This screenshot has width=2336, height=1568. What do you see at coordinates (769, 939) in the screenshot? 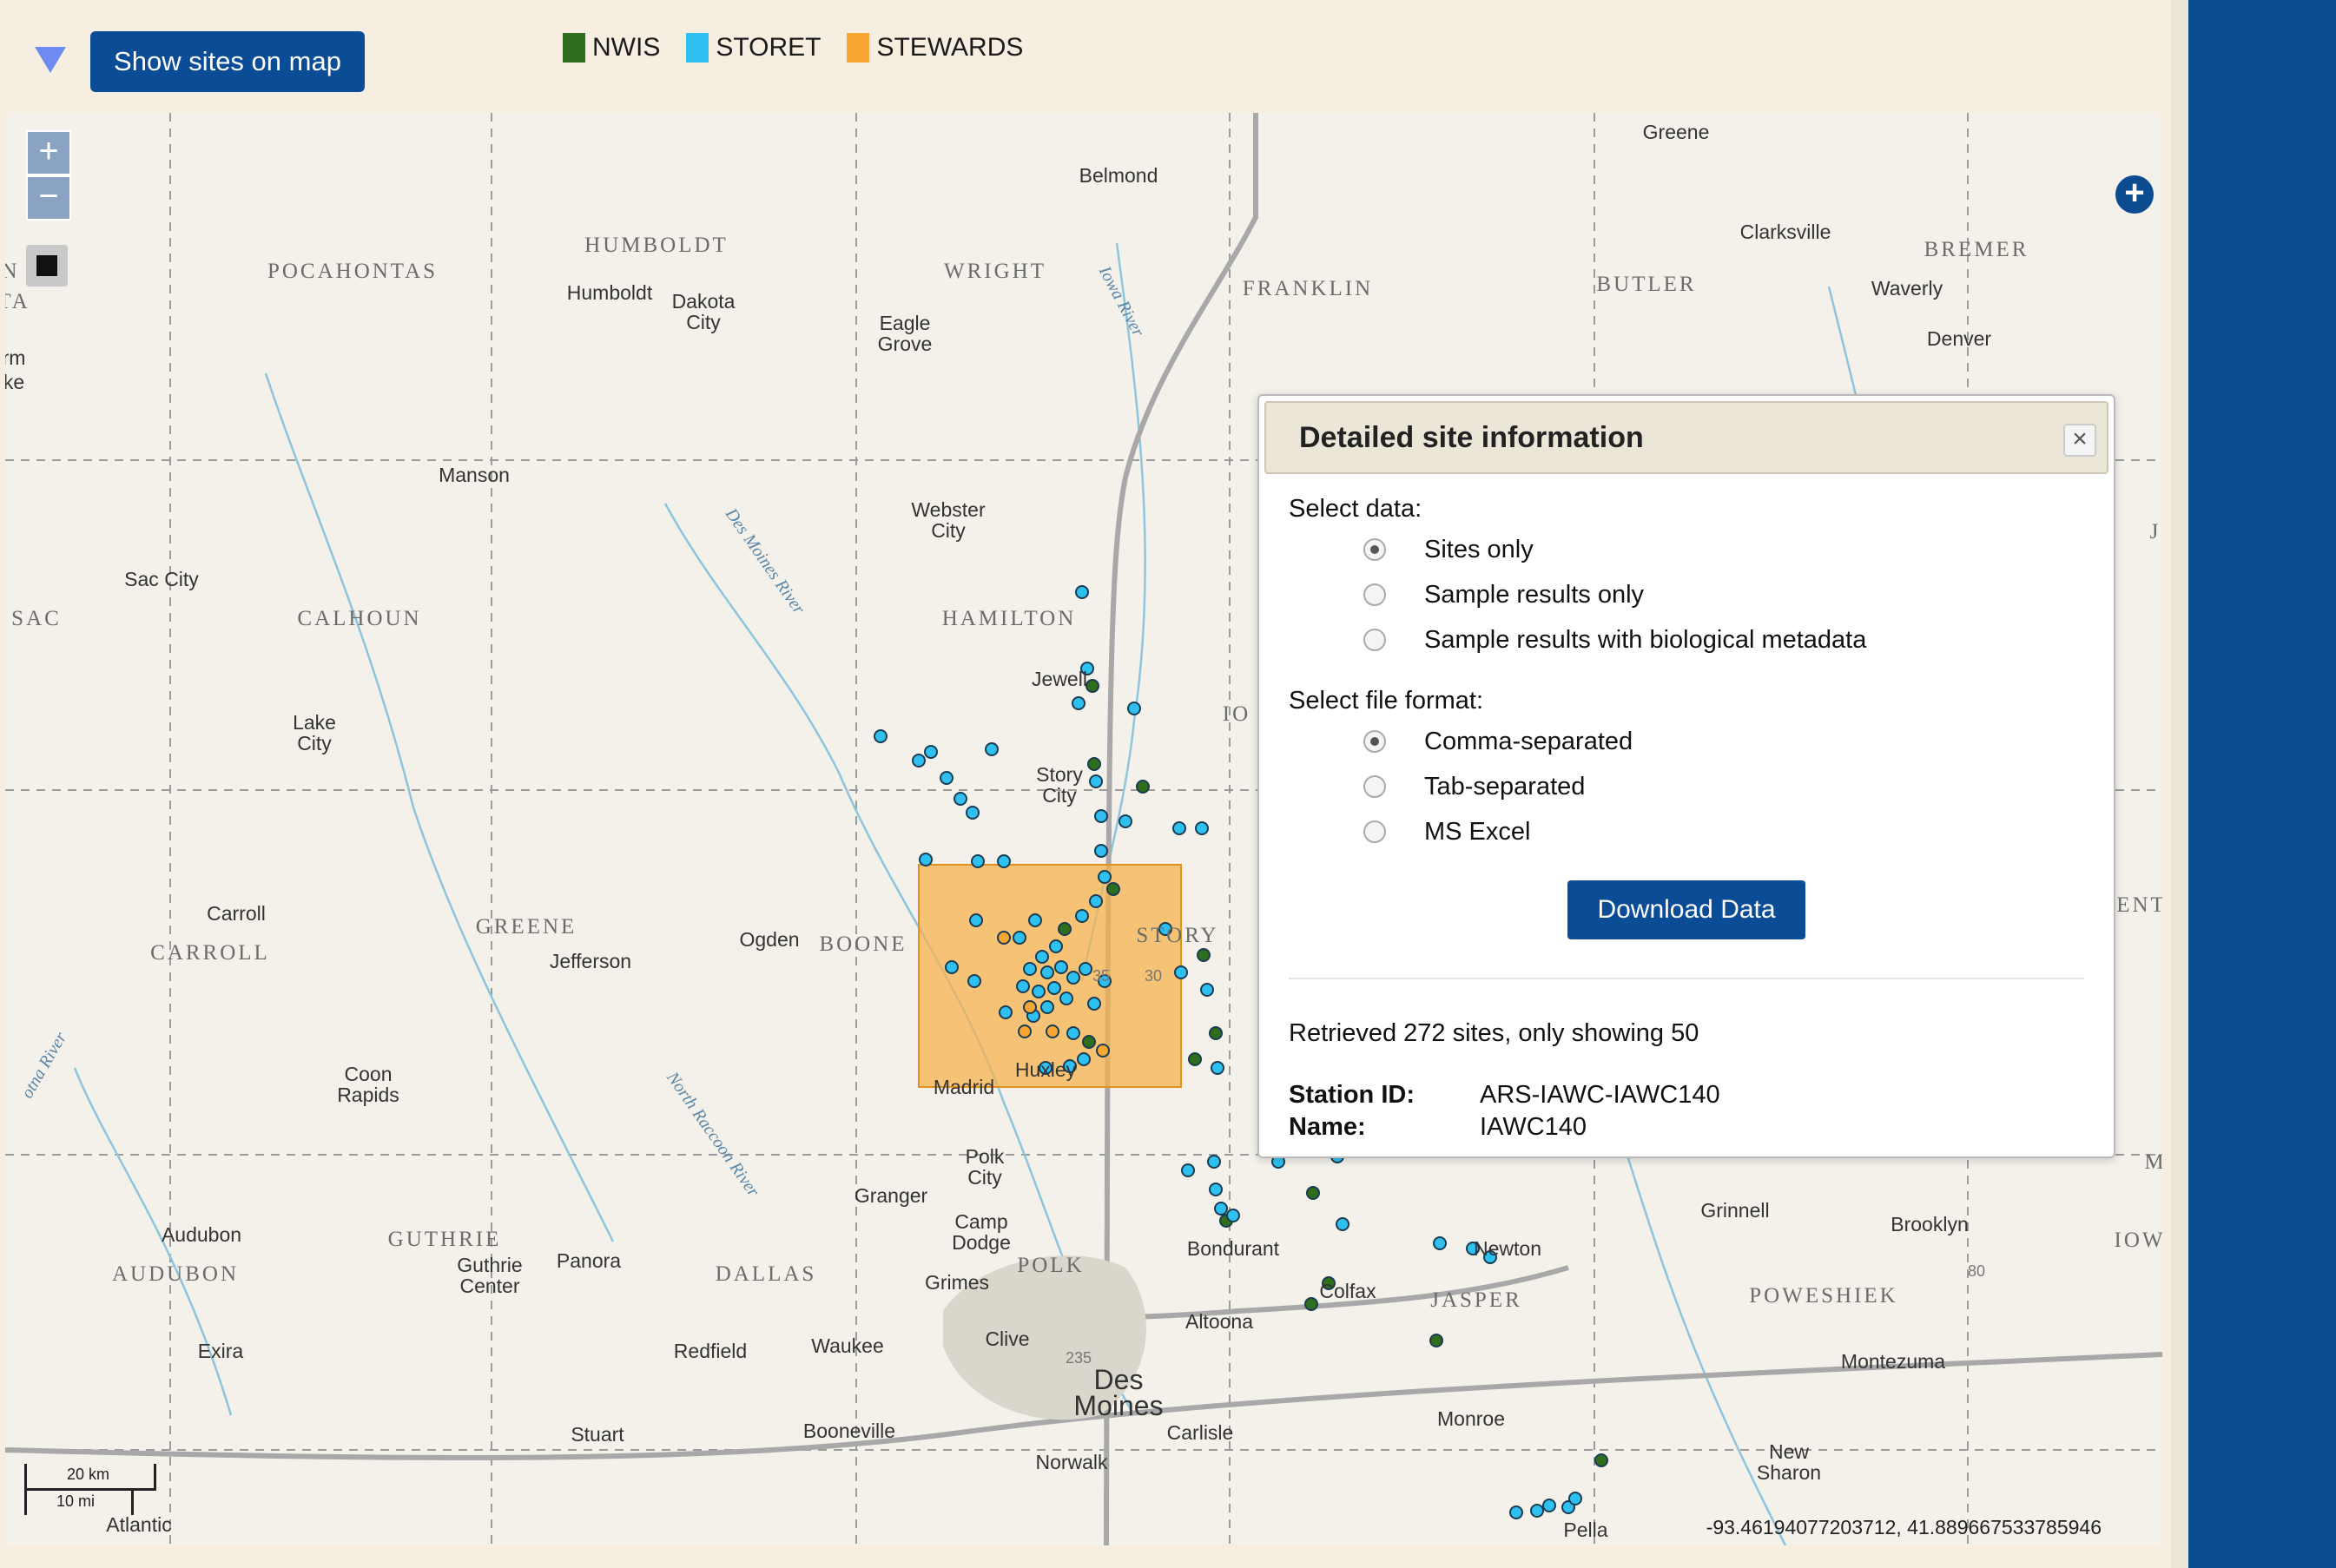
I see `place-label: Ogden` at bounding box center [769, 939].